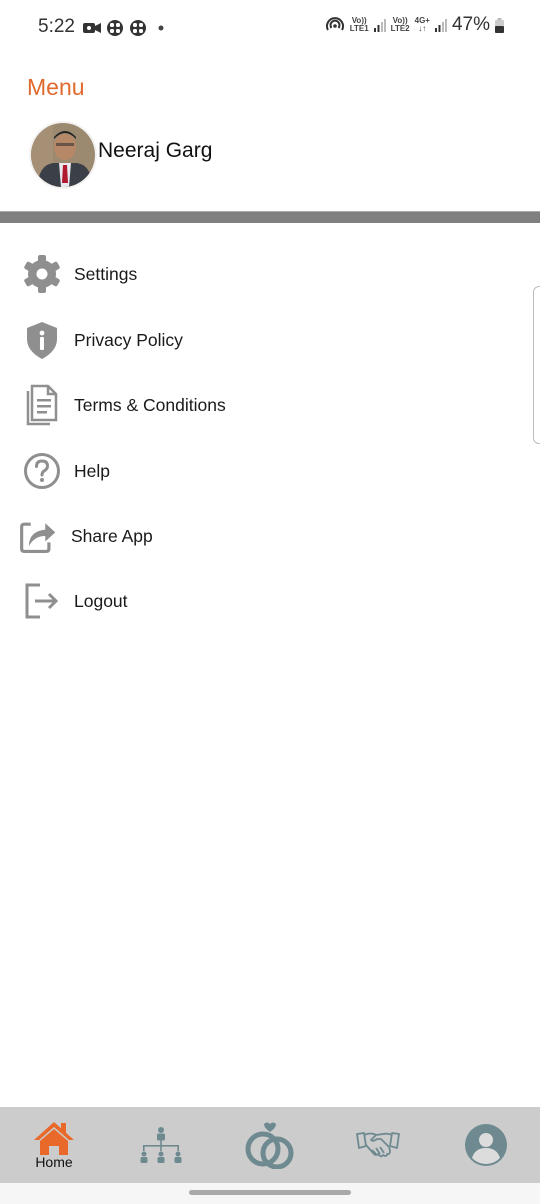 This screenshot has height=1204, width=540. Describe the element at coordinates (54, 1138) in the screenshot. I see `home-icon` at that location.